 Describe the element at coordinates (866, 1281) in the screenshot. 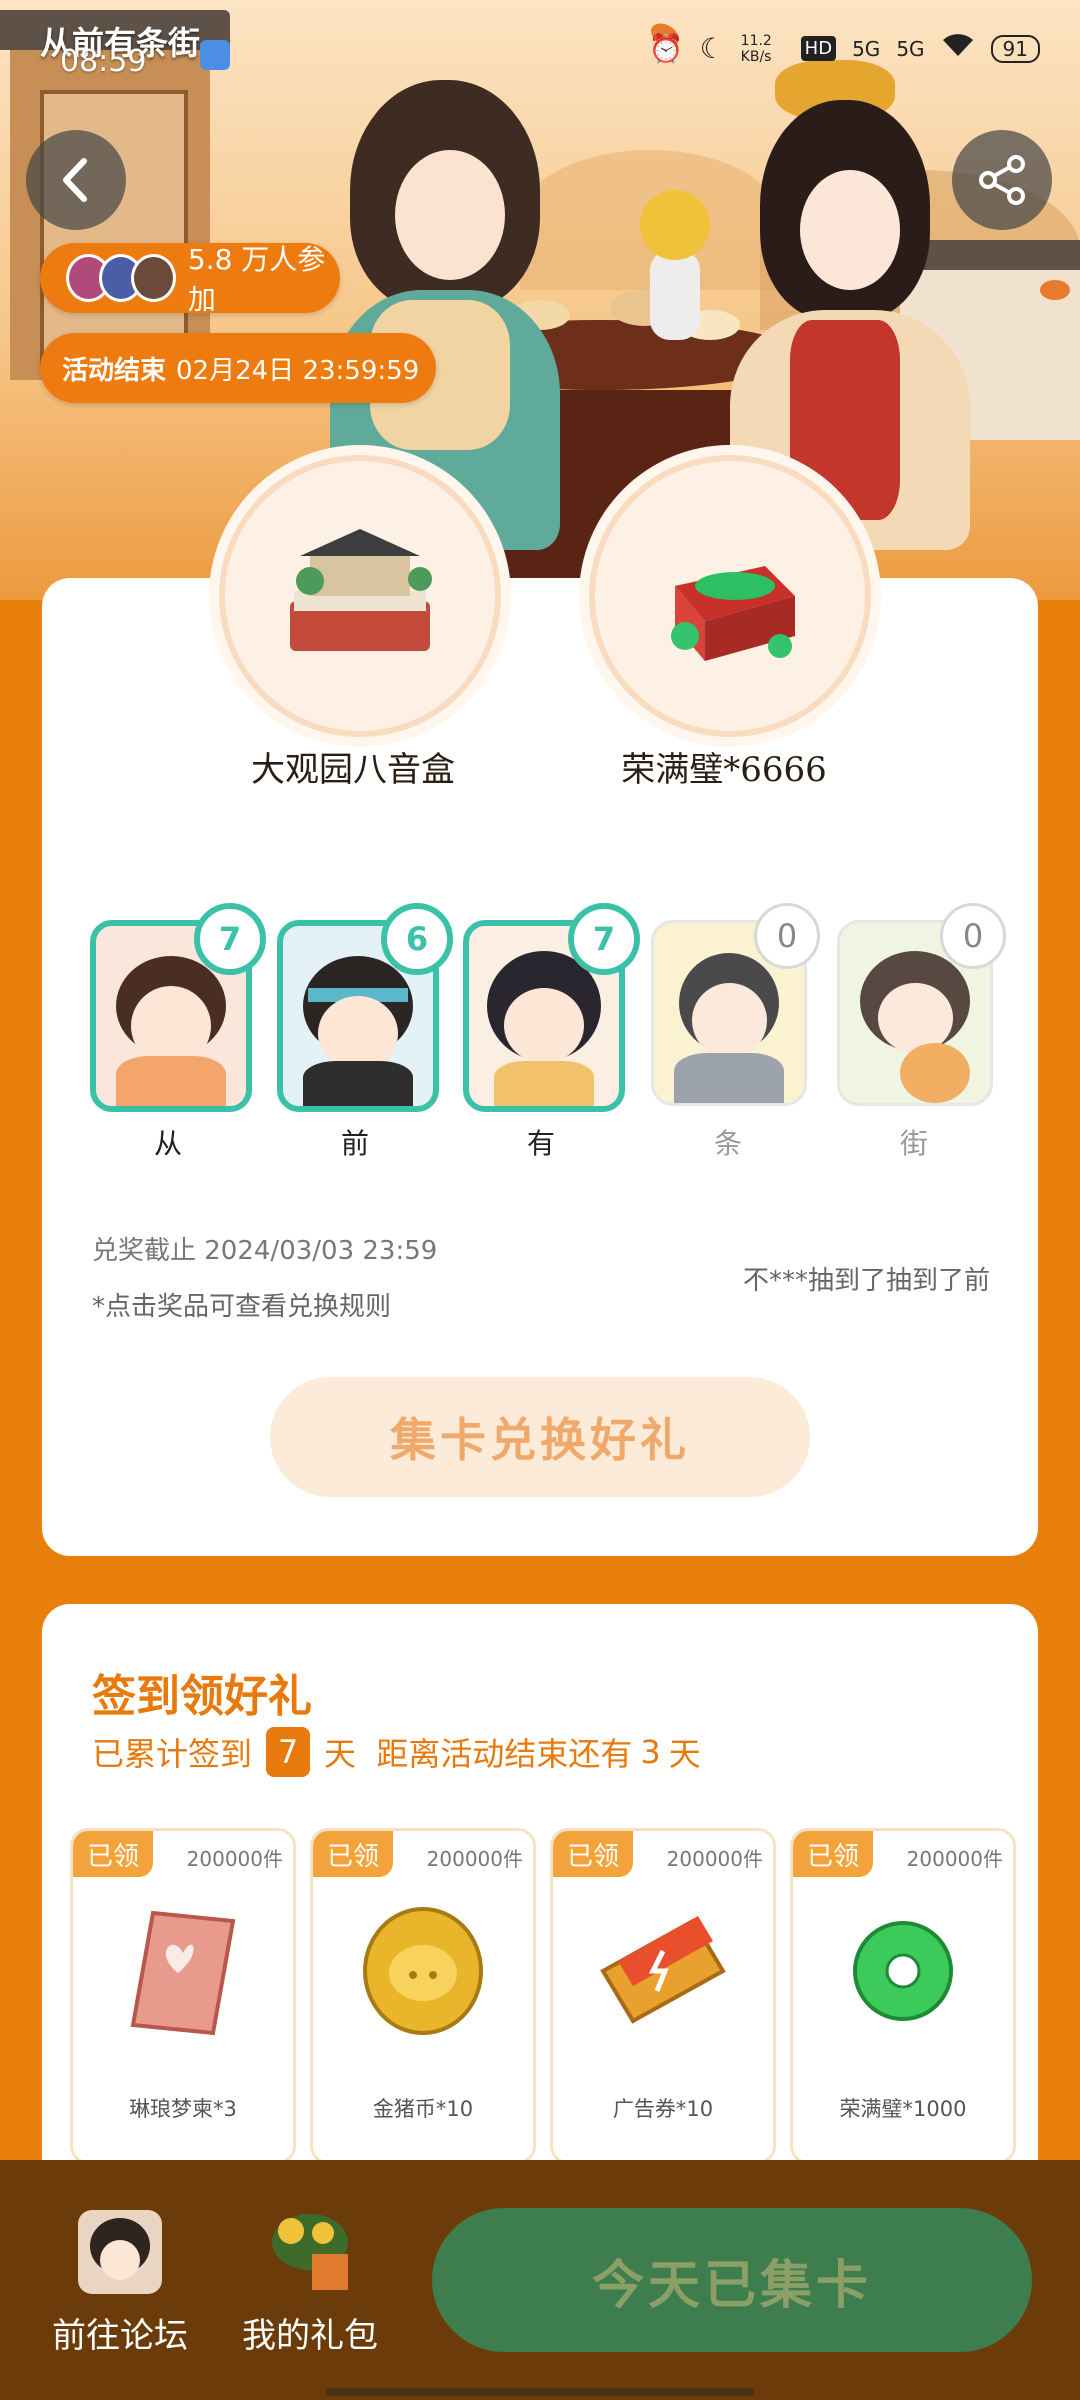

I see `winner-marquee: 不***抽到了抽到了前` at that location.